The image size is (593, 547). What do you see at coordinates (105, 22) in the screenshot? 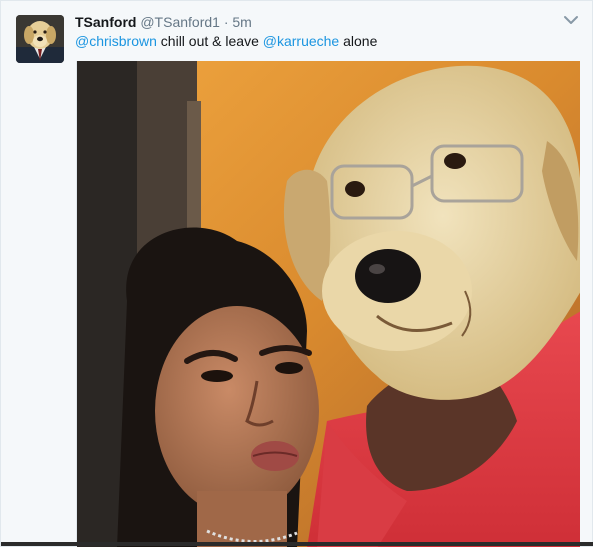
I see `user-fullname: TSanford` at bounding box center [105, 22].